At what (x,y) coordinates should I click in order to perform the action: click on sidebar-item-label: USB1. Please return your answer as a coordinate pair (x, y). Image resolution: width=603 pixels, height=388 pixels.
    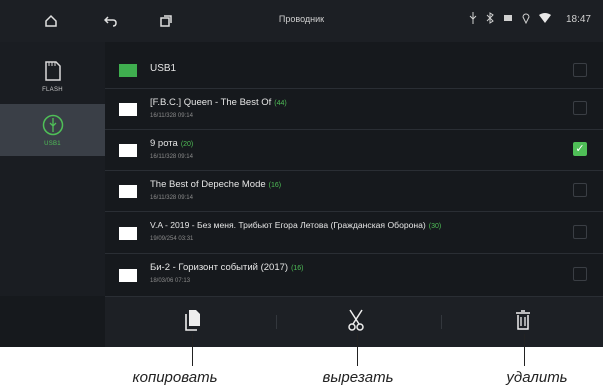
    Looking at the image, I should click on (52, 143).